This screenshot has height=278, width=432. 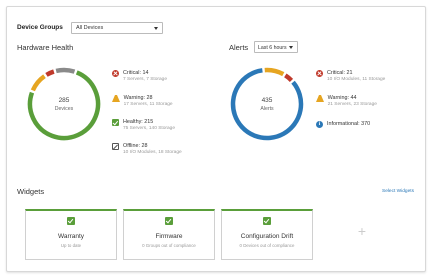 What do you see at coordinates (115, 122) in the screenshot?
I see `healthy-icon` at bounding box center [115, 122].